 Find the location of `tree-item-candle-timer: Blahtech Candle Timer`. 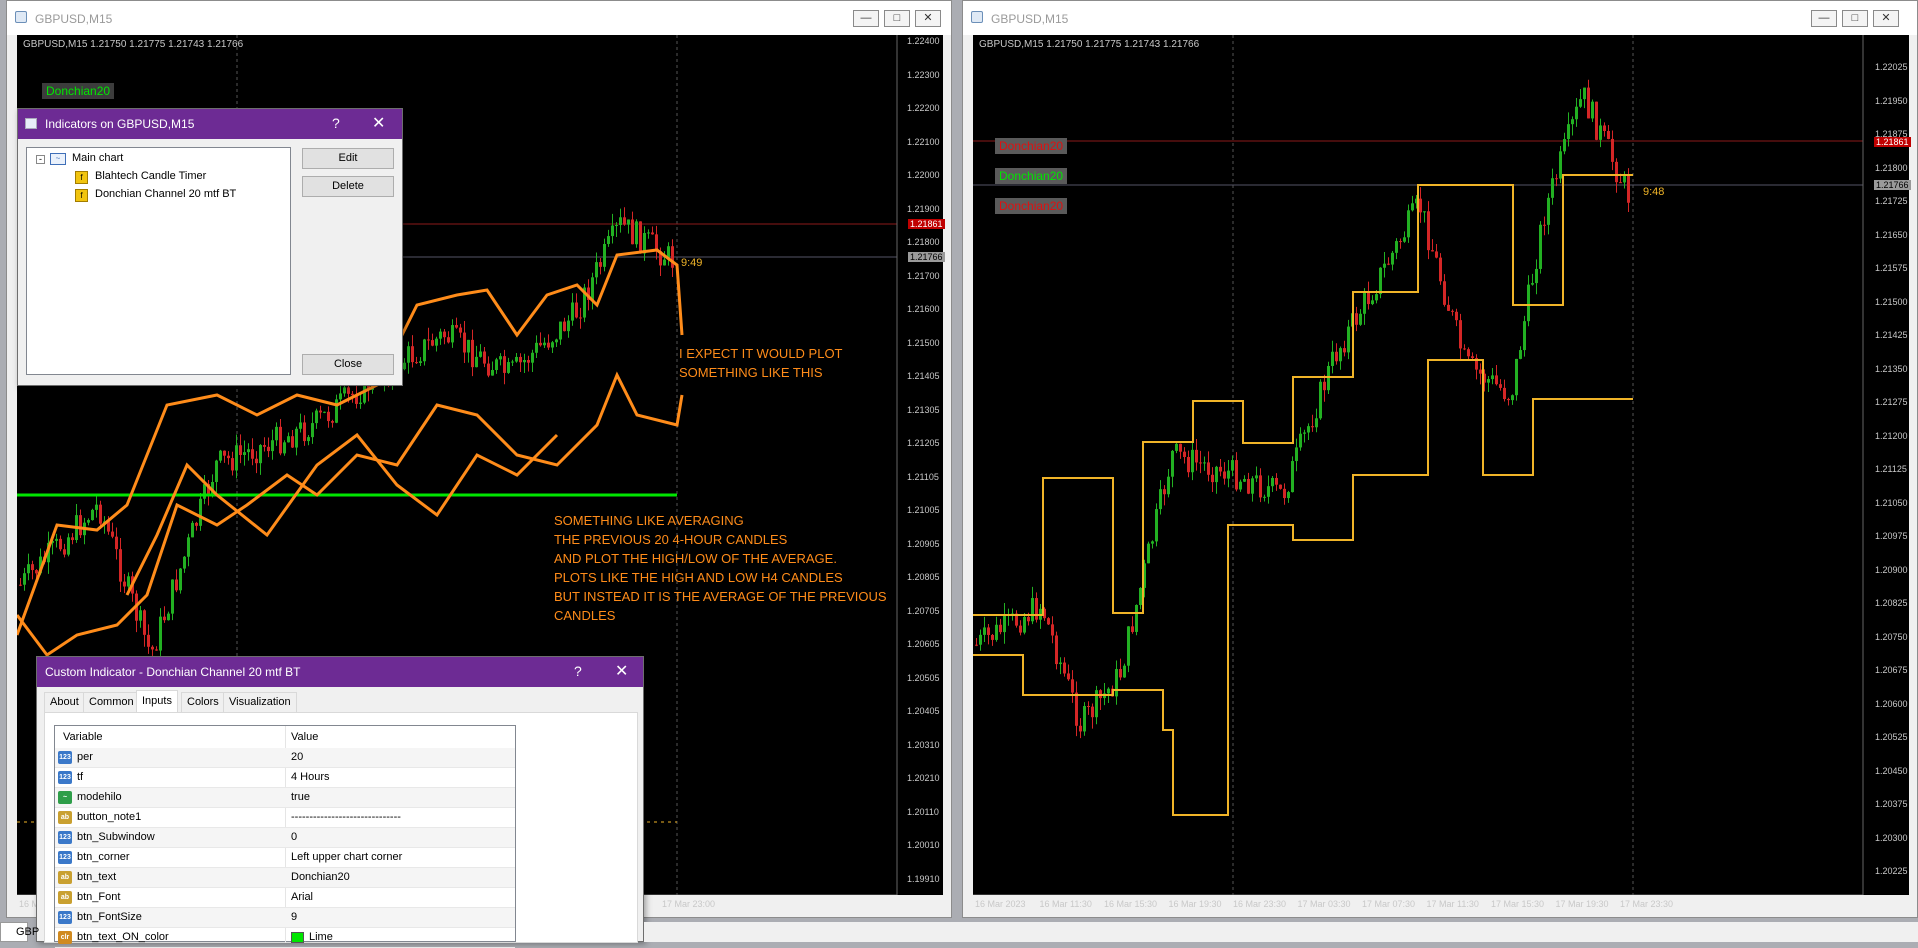

tree-item-candle-timer: Blahtech Candle Timer is located at coordinates (150, 176).